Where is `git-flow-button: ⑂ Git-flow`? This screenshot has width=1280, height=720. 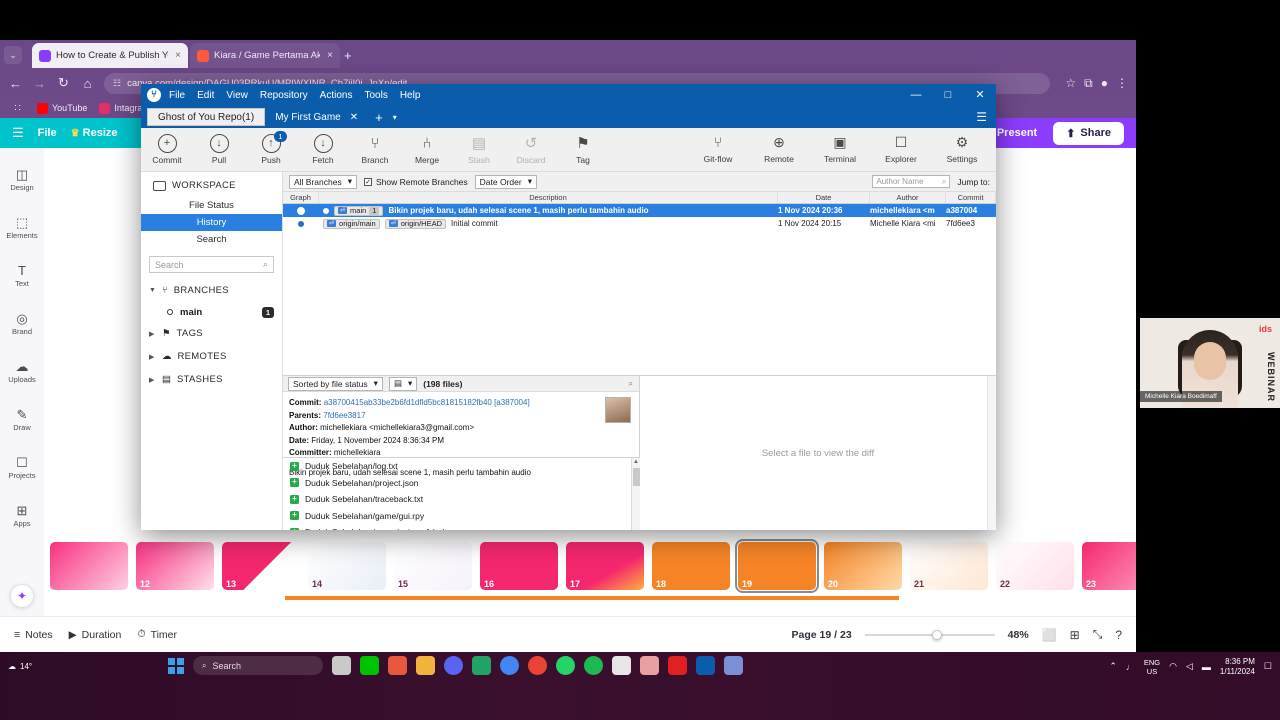 git-flow-button: ⑂ Git-flow is located at coordinates (718, 148).